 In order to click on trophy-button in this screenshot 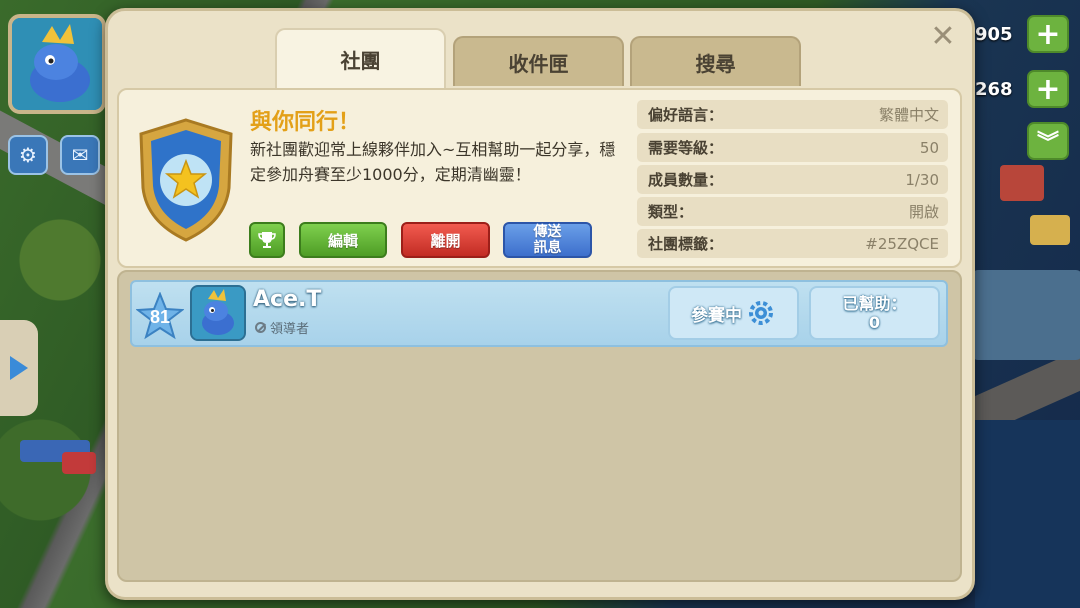, I will do `click(267, 240)`.